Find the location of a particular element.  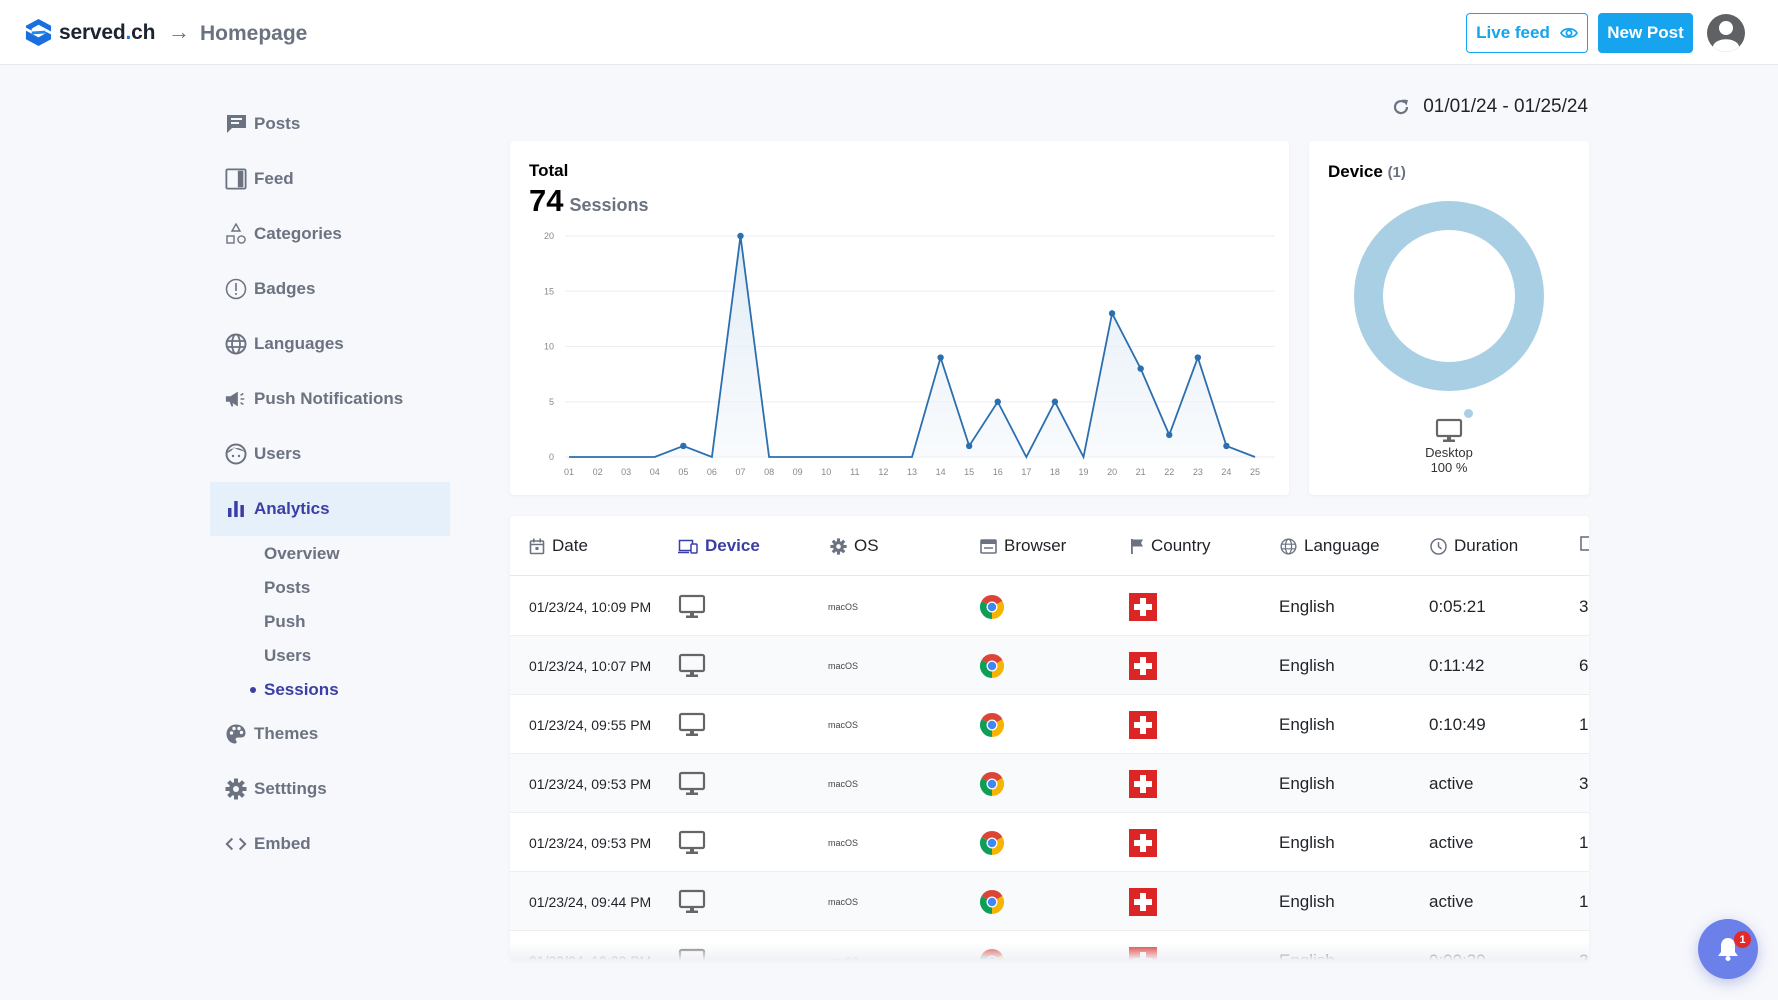

table-row: 01/23/24, 09:53 PM macOS English active 3 is located at coordinates (1049, 783).